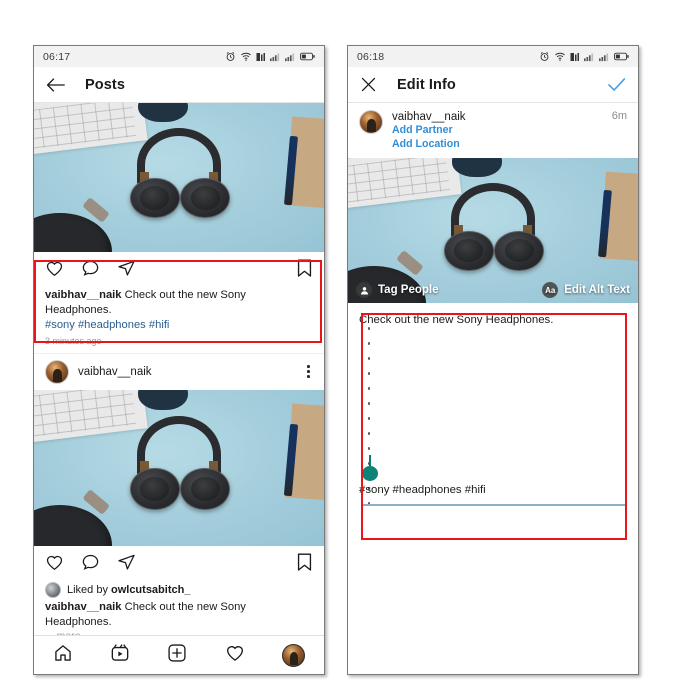 This screenshot has width=675, height=689. I want to click on liked-by-row: Liked by owlcutsabitch_, so click(179, 589).